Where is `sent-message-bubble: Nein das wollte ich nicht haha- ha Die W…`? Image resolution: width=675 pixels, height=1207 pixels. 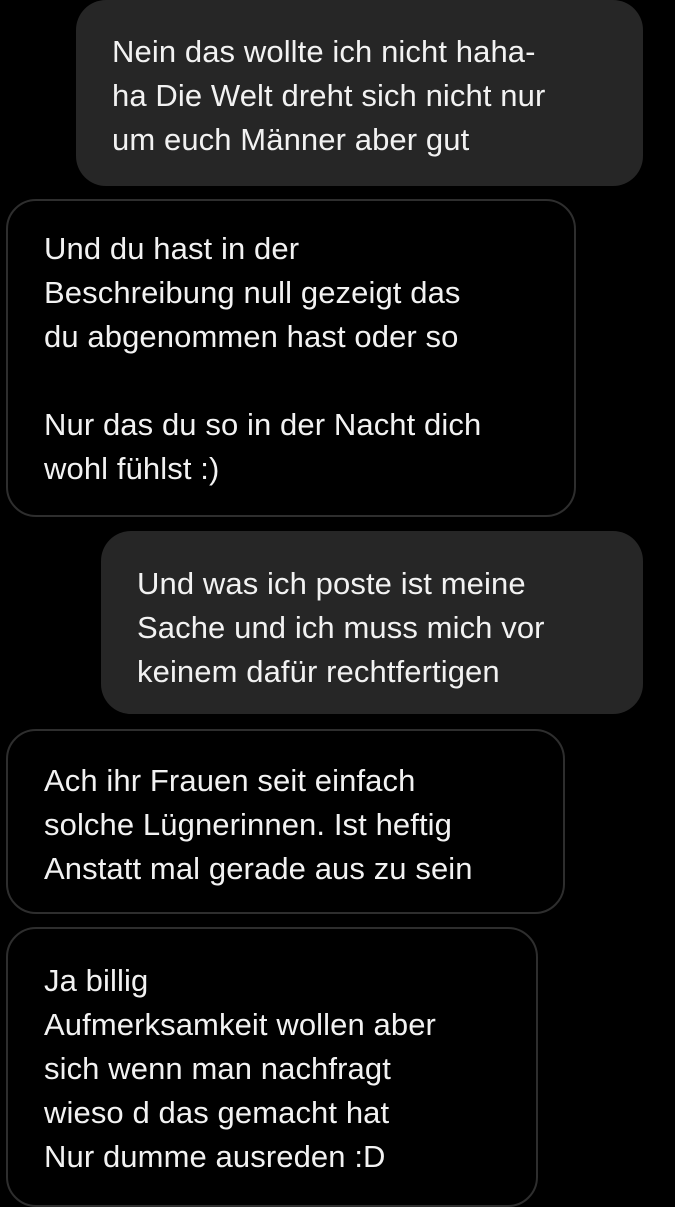
sent-message-bubble: Nein das wollte ich nicht haha- ha Die W… is located at coordinates (359, 93).